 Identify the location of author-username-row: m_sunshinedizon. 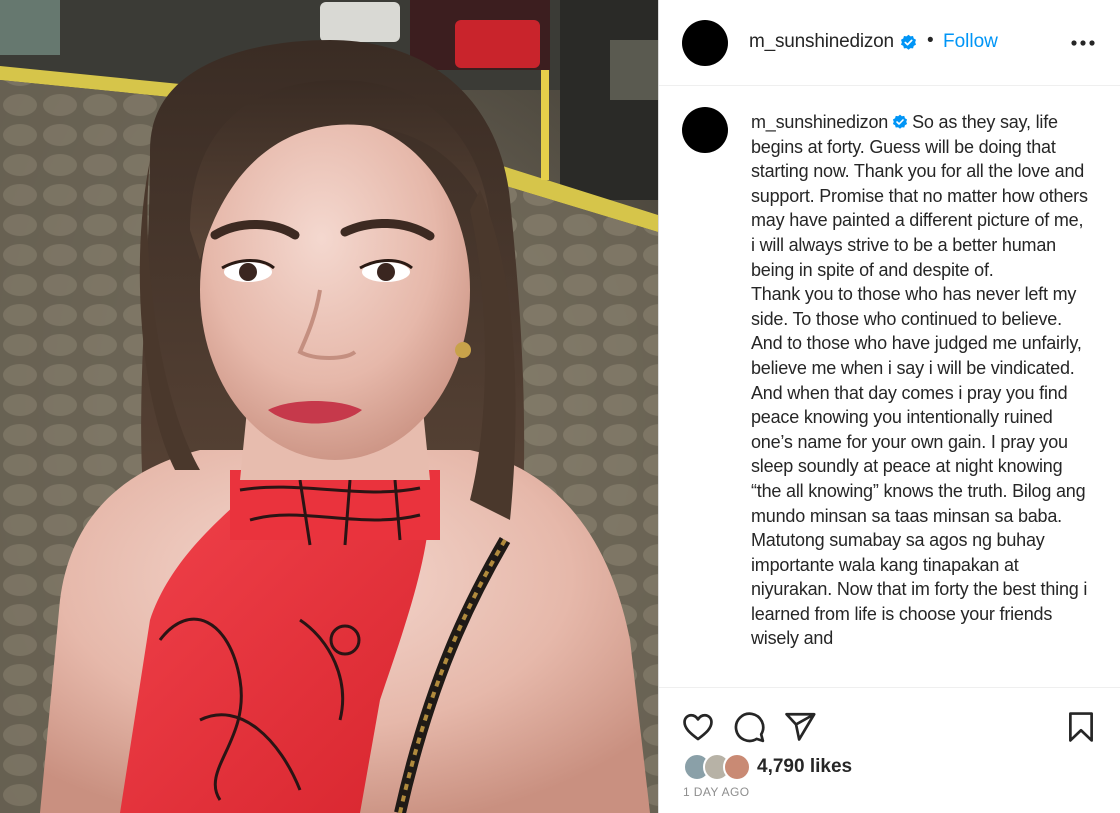
(833, 42).